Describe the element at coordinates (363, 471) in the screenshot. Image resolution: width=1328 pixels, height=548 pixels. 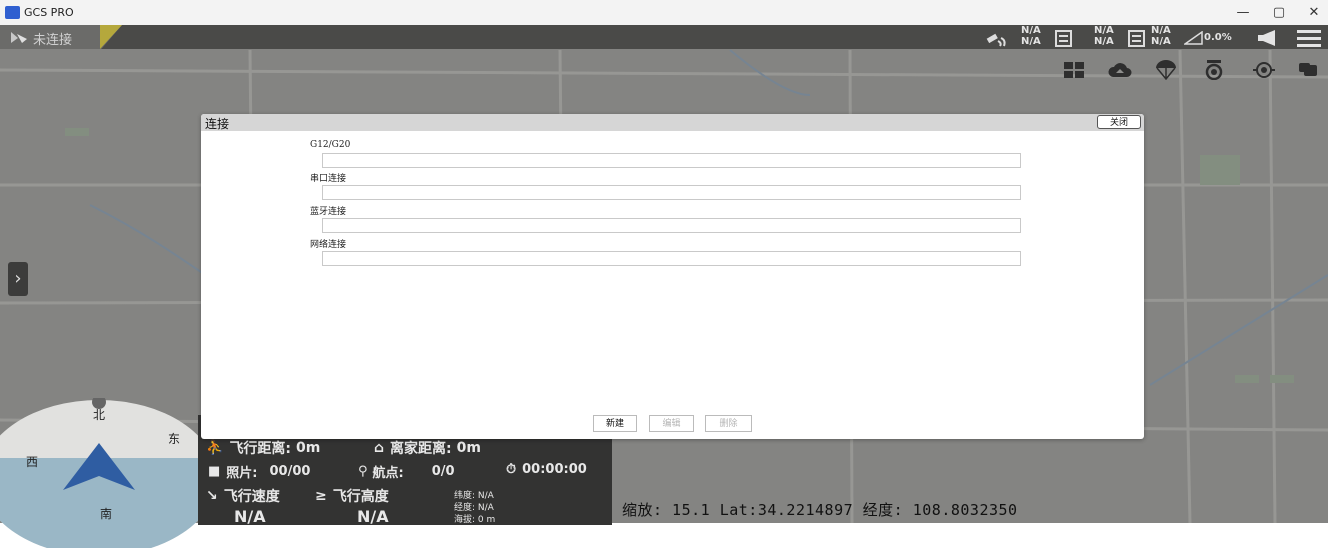
I see `waypoint-icon: ⚲` at that location.